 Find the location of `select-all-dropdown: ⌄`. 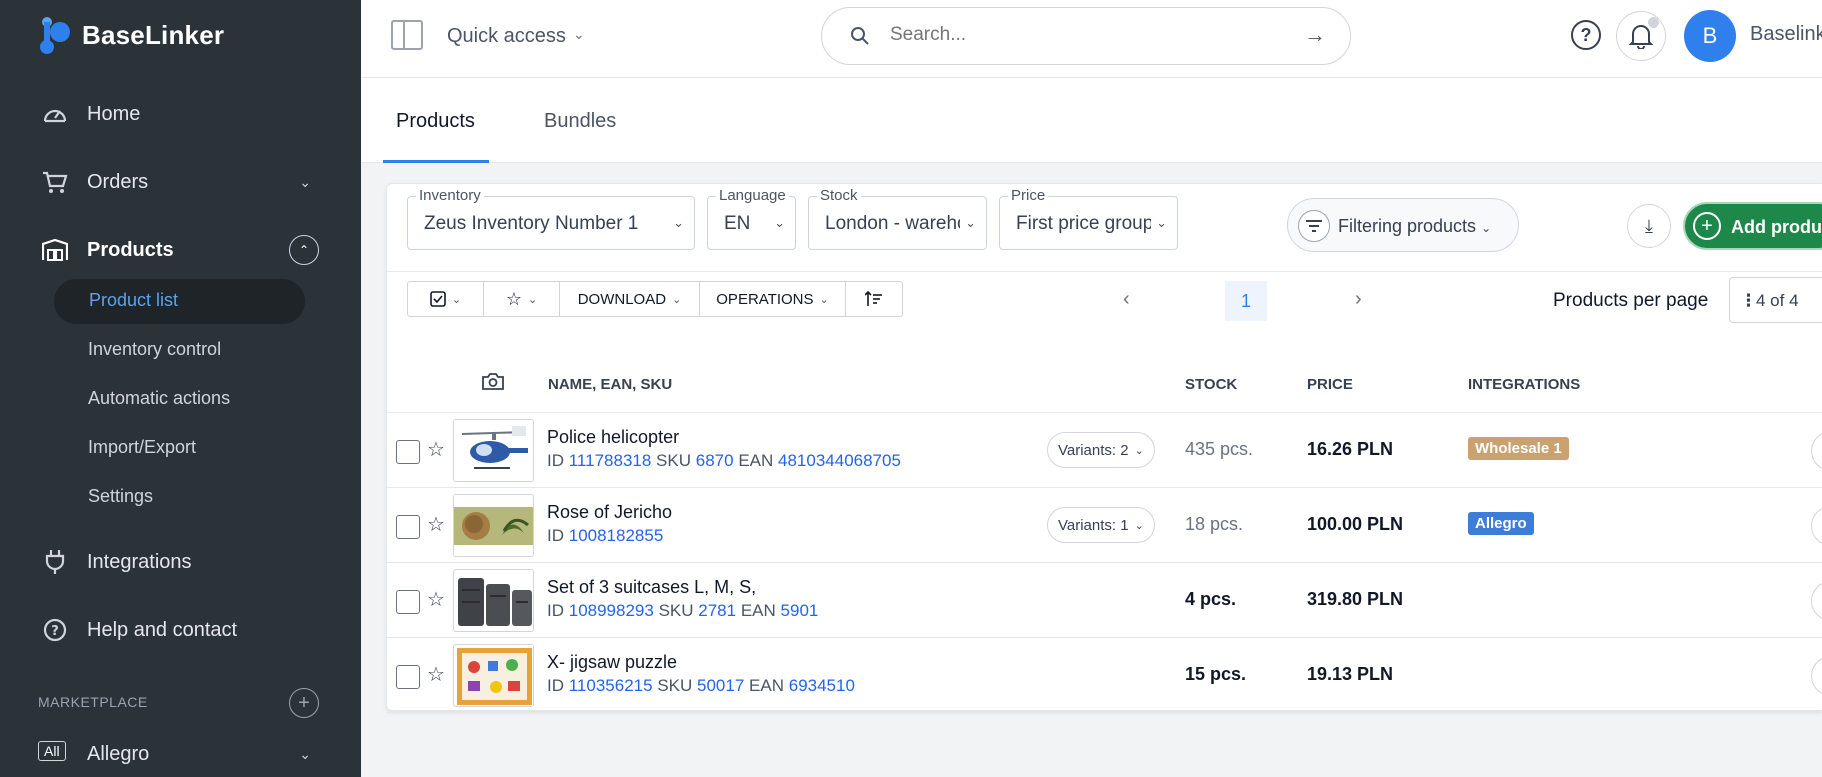

select-all-dropdown: ⌄ is located at coordinates (446, 299).